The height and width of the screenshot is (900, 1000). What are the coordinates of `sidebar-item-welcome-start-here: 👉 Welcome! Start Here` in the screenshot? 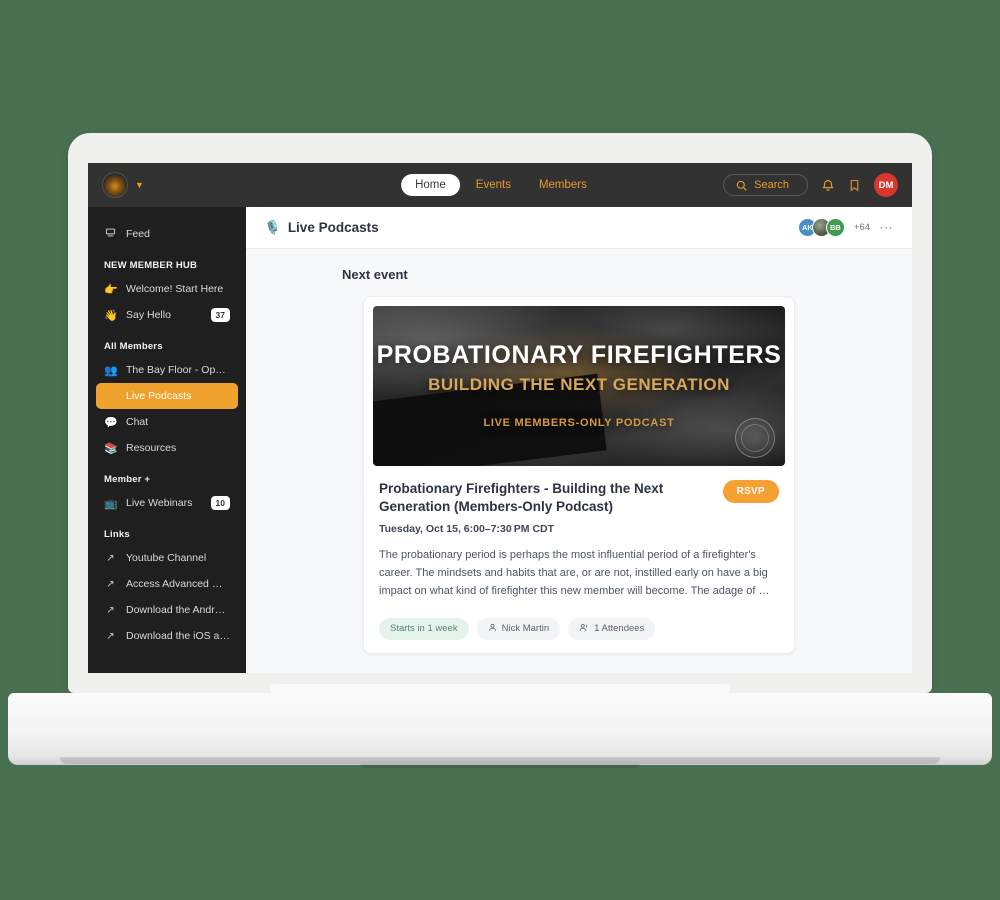 It's located at (167, 289).